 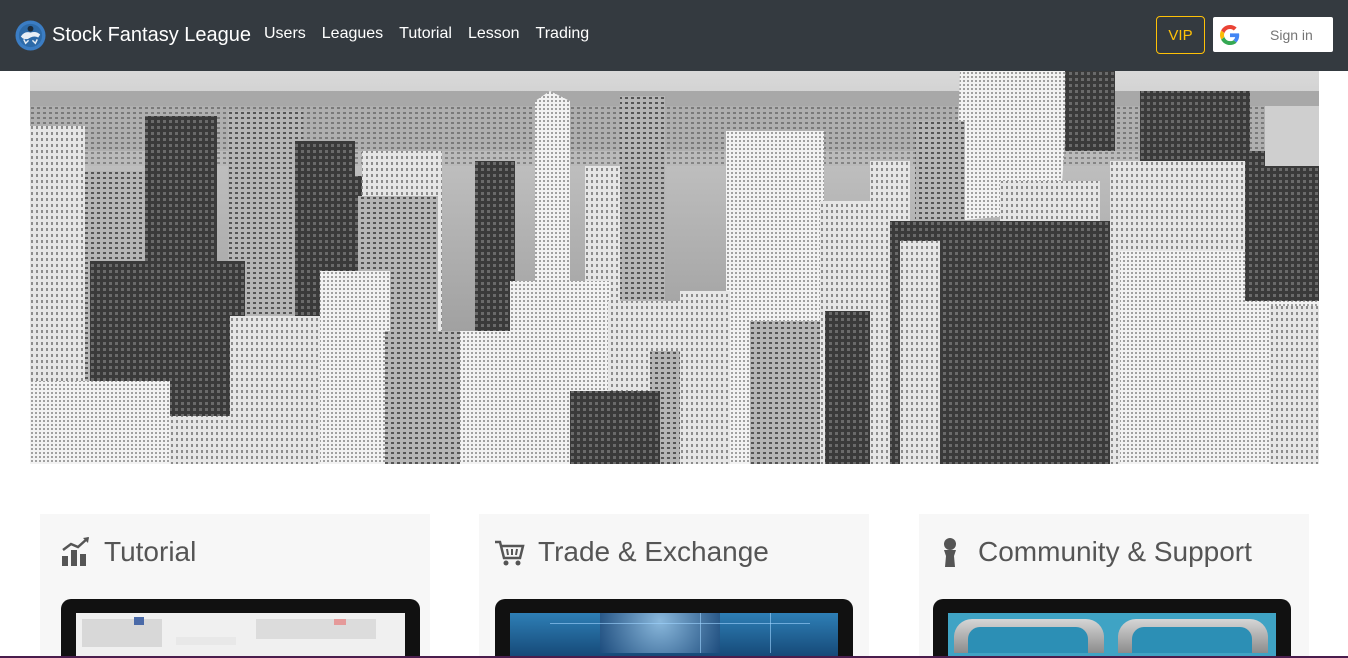 I want to click on nav-trading: Trading, so click(x=563, y=34).